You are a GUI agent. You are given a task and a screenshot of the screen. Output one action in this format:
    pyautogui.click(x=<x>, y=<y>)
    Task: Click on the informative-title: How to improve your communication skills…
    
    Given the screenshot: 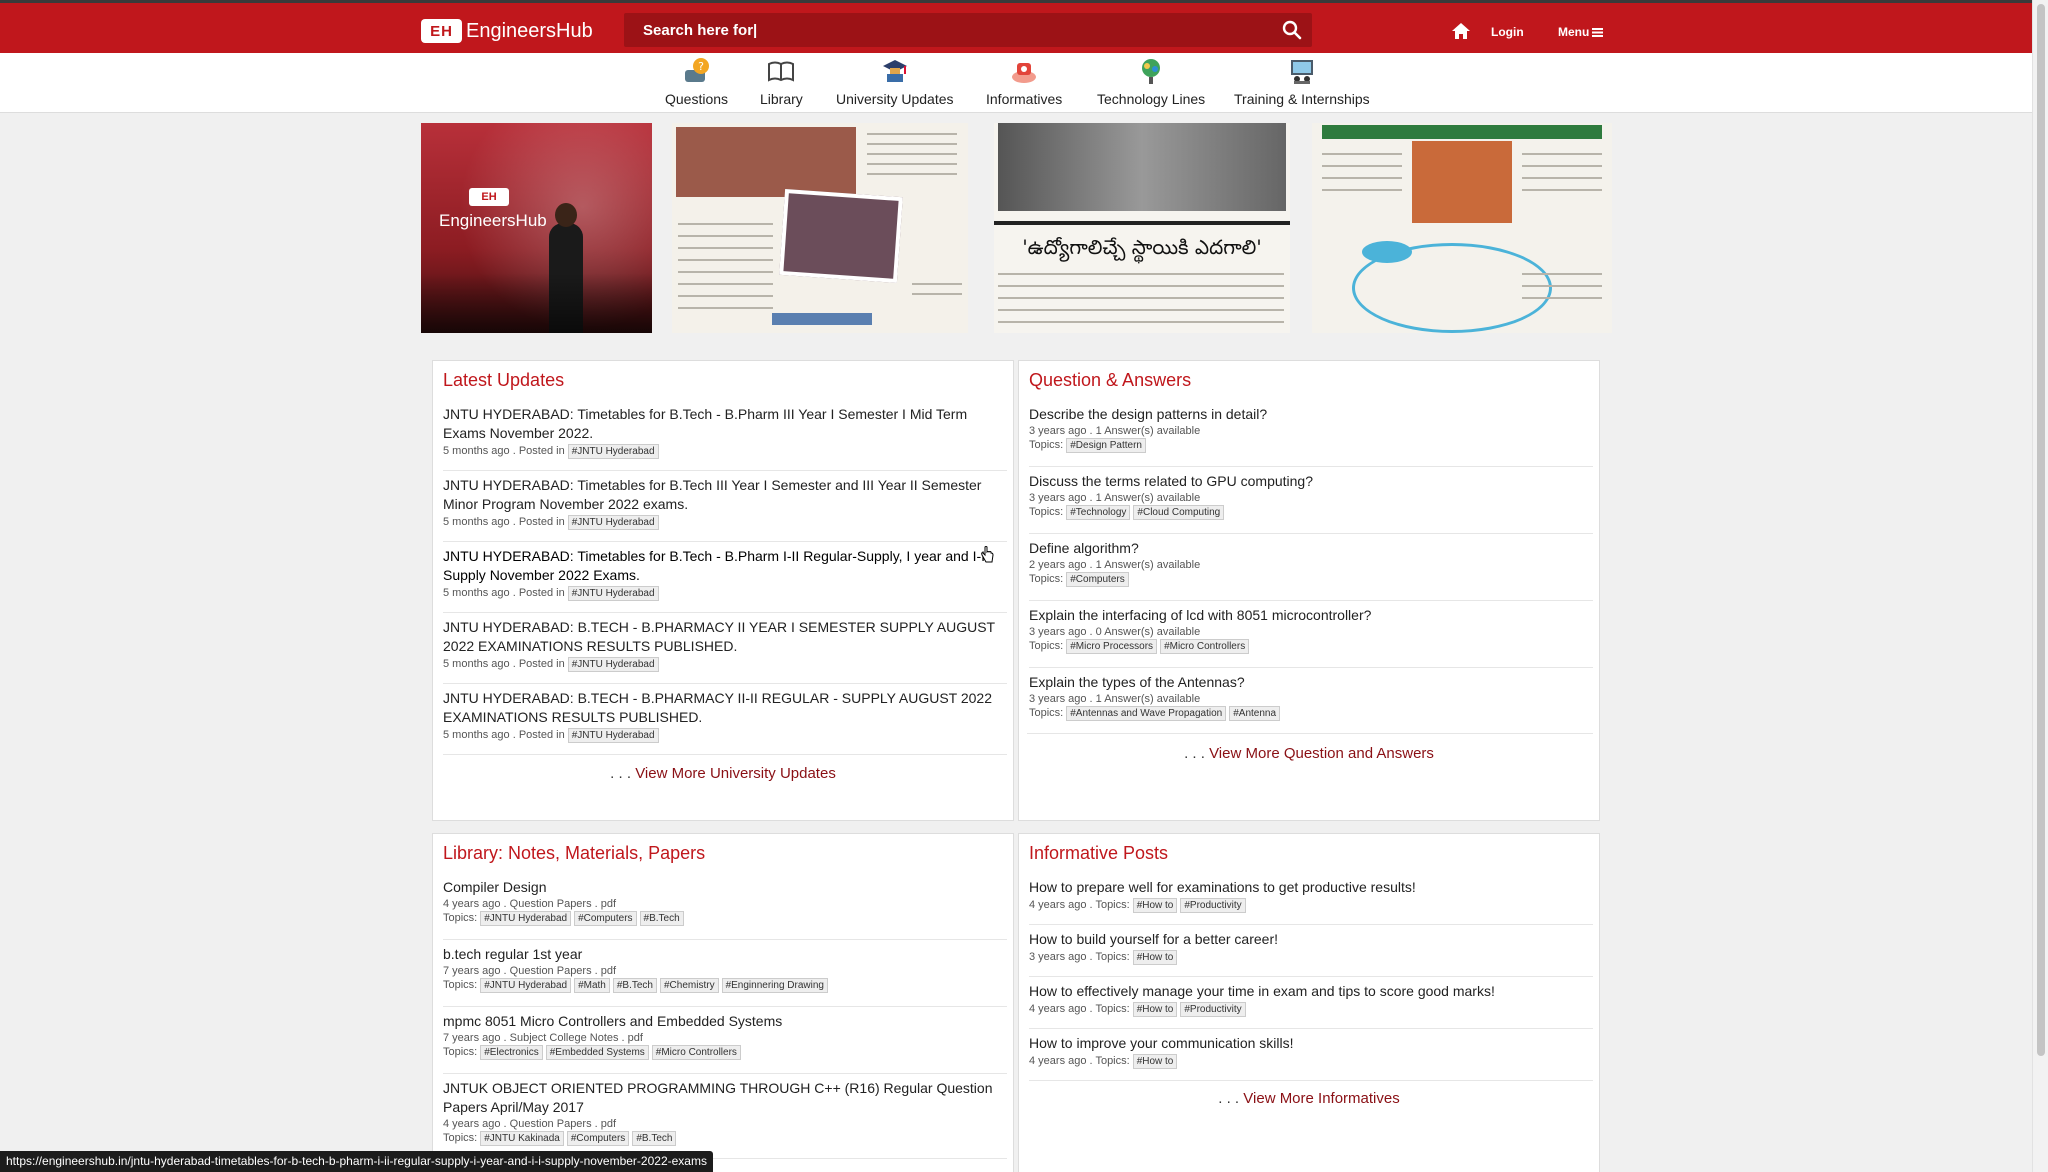 What is the action you would take?
    pyautogui.click(x=1311, y=1043)
    